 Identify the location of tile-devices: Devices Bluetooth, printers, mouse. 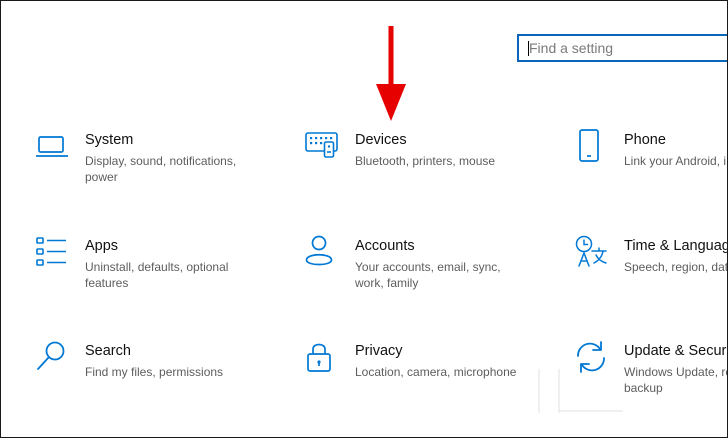
(430, 164).